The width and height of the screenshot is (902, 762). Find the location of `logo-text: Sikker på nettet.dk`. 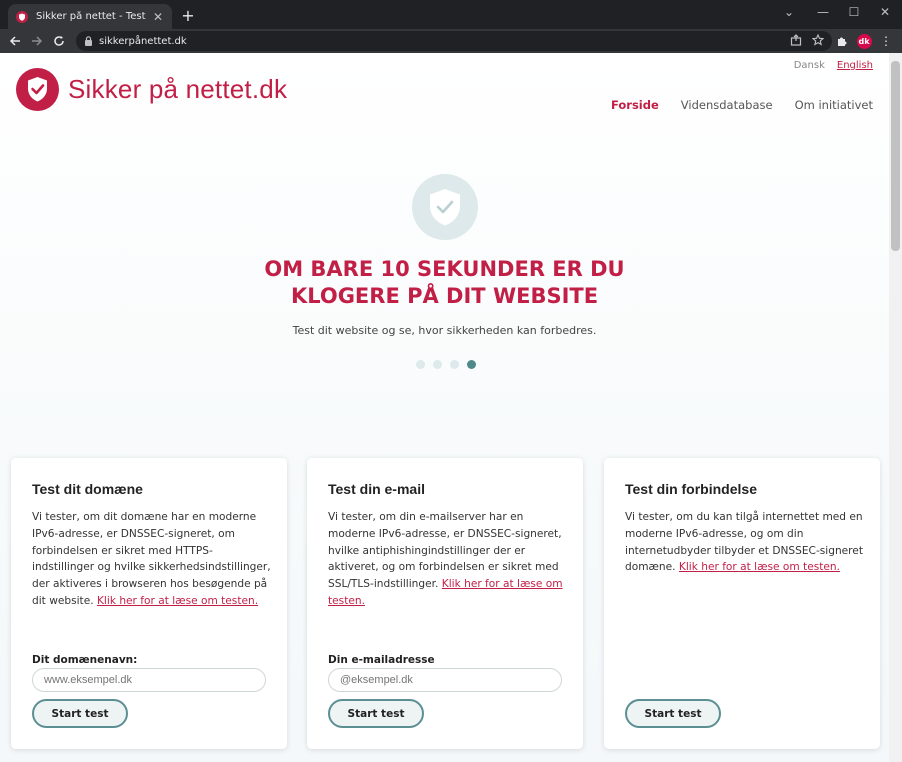

logo-text: Sikker på nettet.dk is located at coordinates (178, 89).